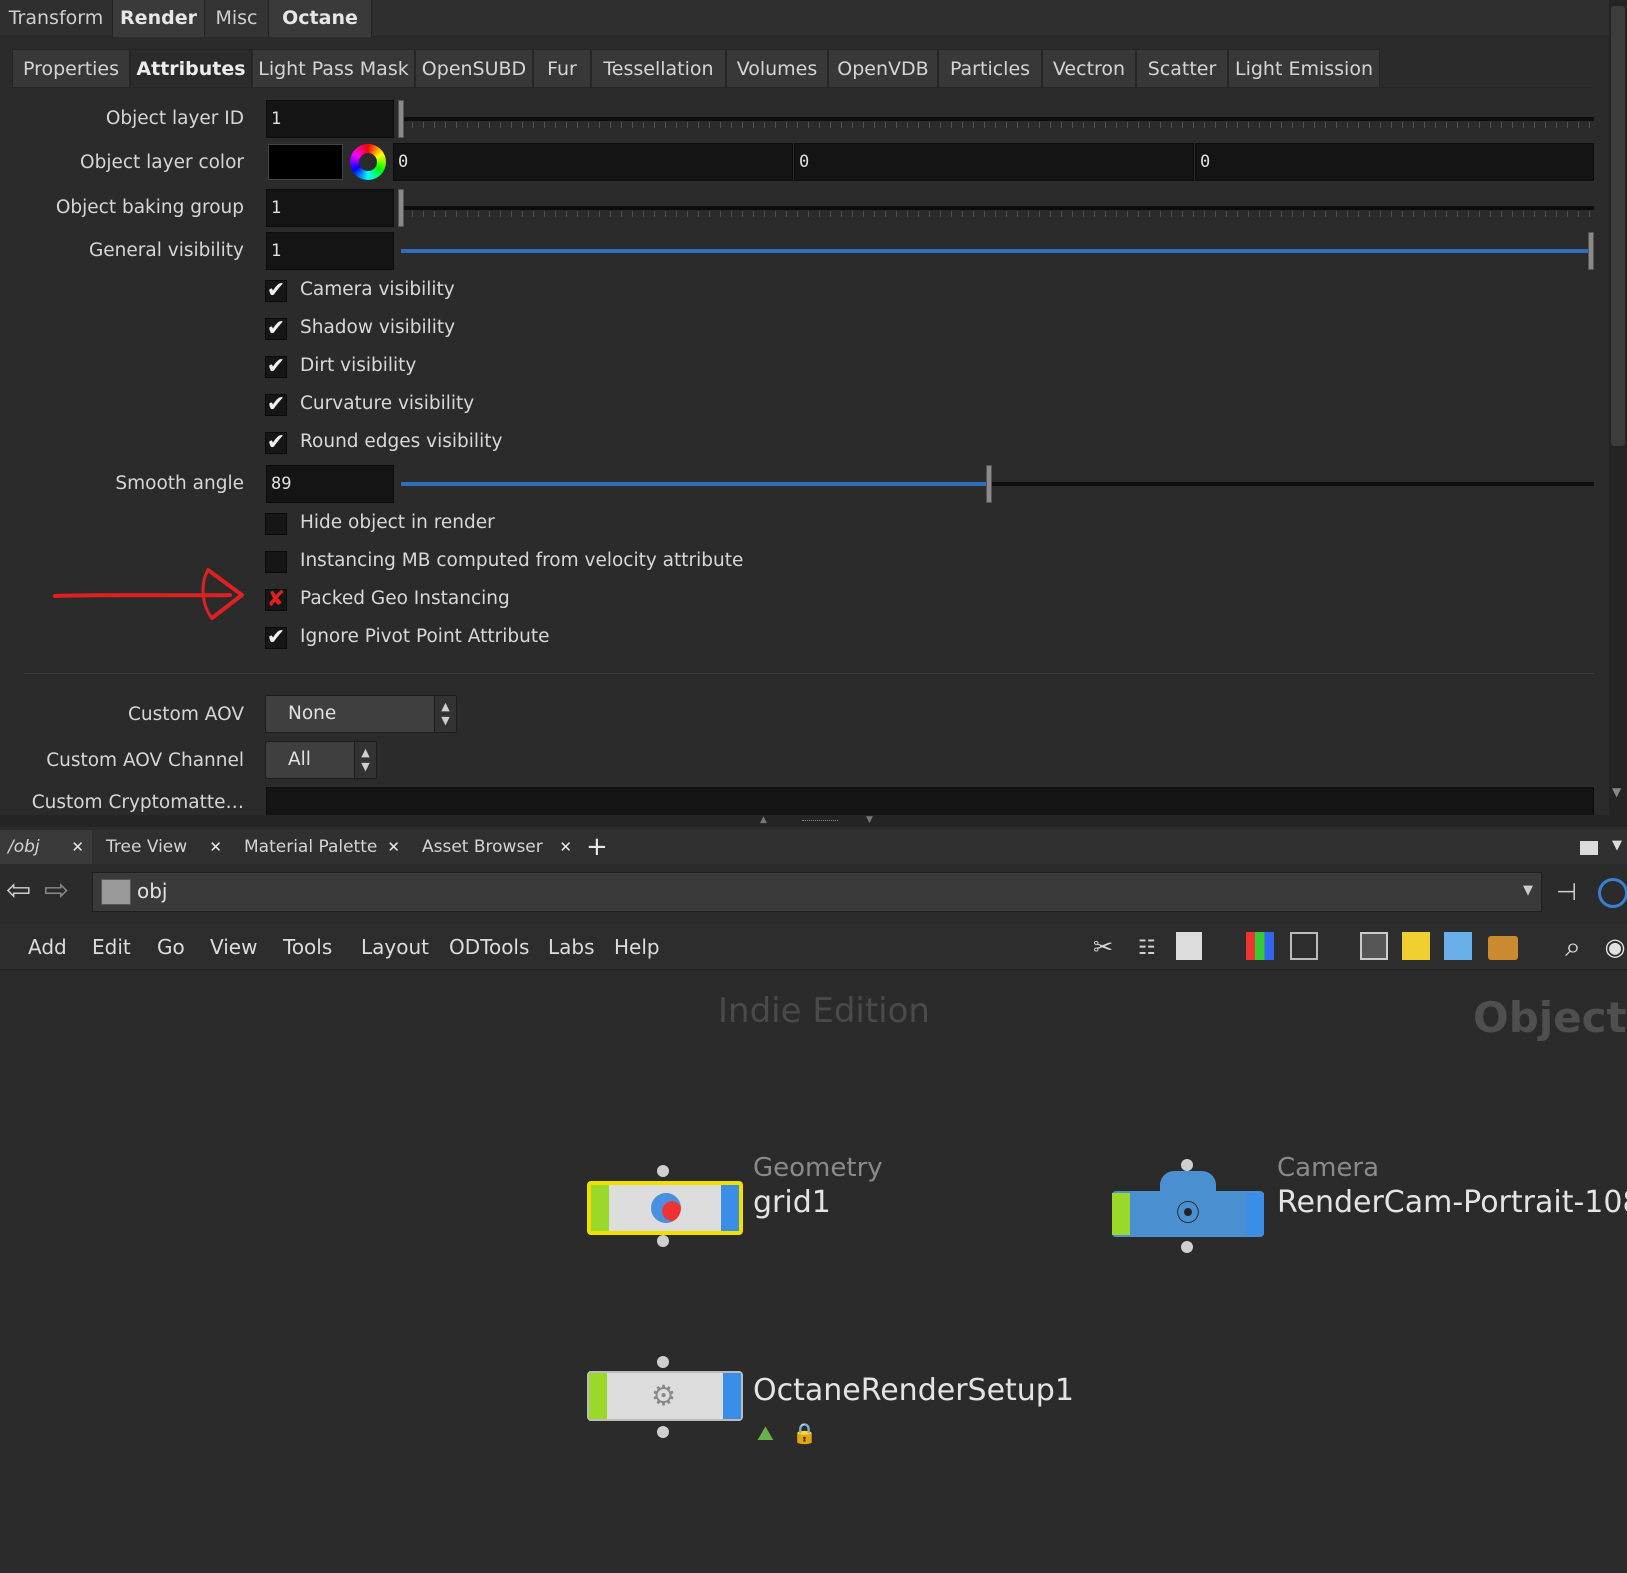 The image size is (1627, 1573). Describe the element at coordinates (276, 600) in the screenshot. I see `packed-geo-instancing-checkbox: ✘` at that location.